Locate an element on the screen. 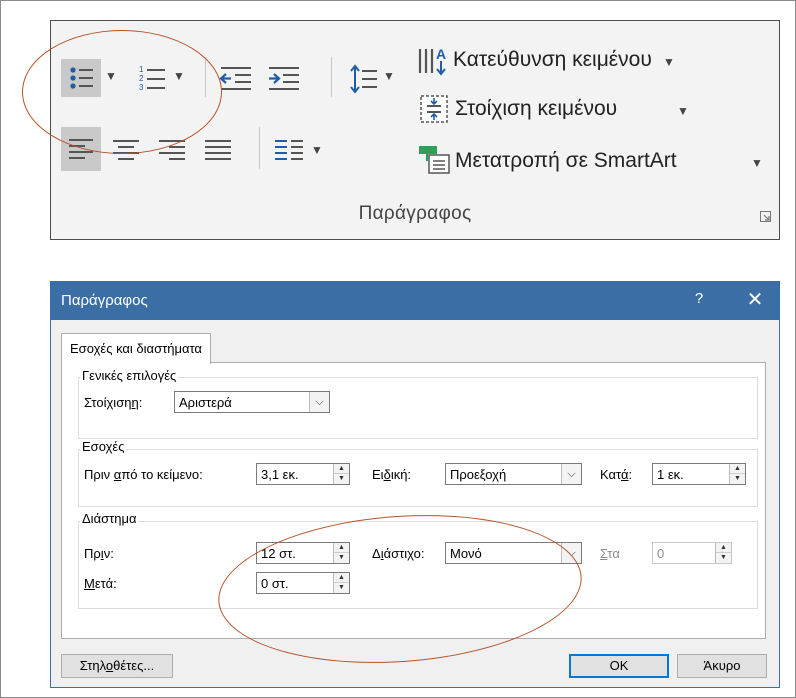 Image resolution: width=796 pixels, height=698 pixels. columns-dropdown-arrow: ▼ is located at coordinates (317, 150).